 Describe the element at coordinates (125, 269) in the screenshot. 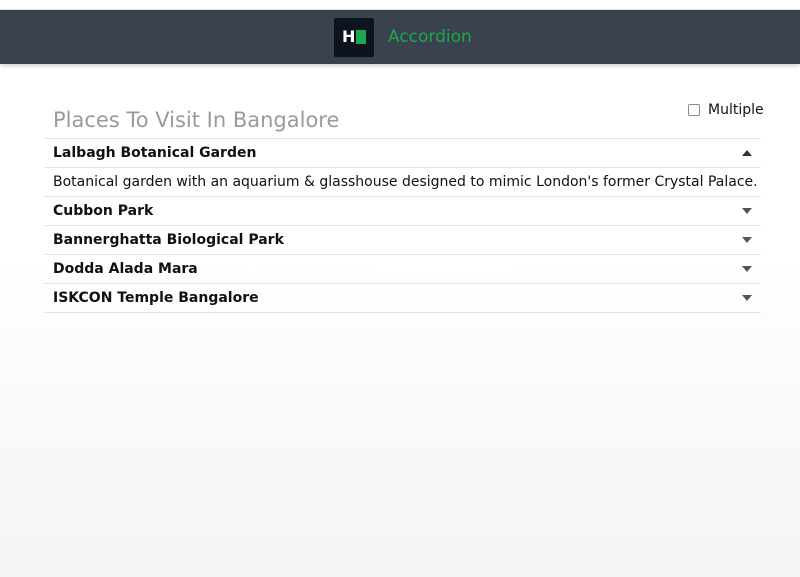

I see `accordion-title: Dodda Alada Mara` at that location.